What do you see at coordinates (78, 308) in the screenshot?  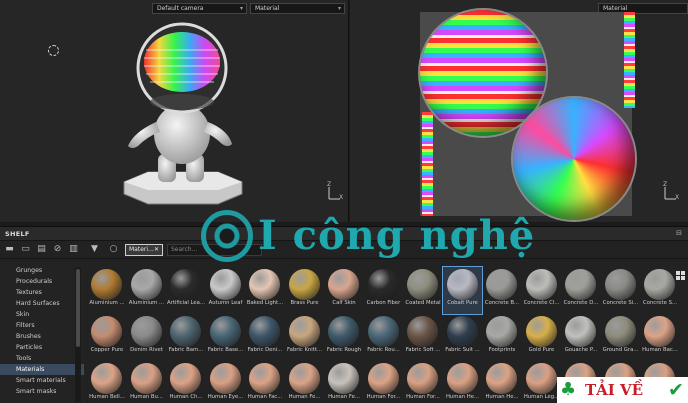 I see `scrollbar-thumb` at bounding box center [78, 308].